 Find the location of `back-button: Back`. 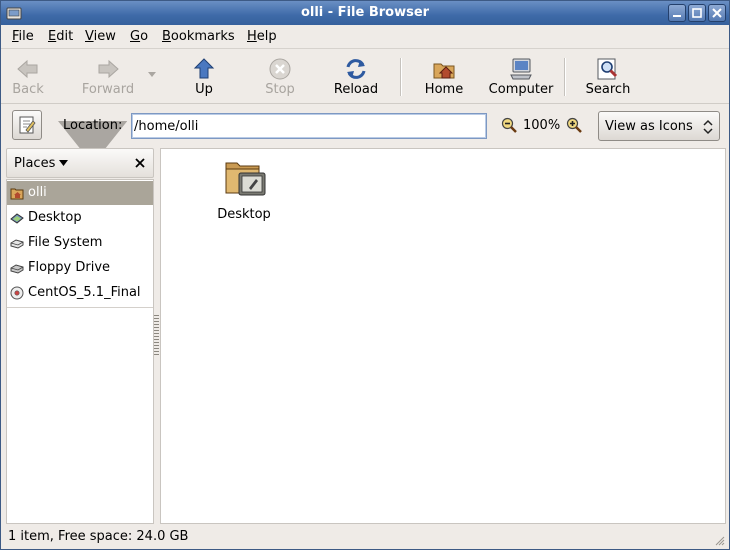

back-button: Back is located at coordinates (28, 76).